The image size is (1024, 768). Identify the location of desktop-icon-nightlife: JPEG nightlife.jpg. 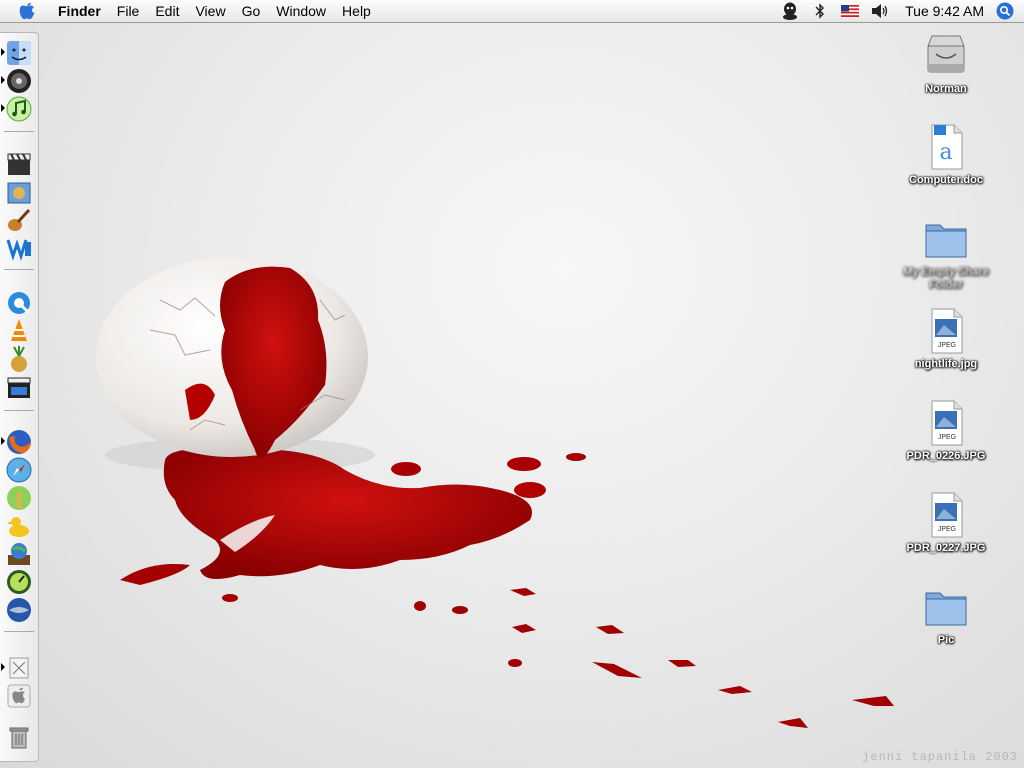
(946, 339).